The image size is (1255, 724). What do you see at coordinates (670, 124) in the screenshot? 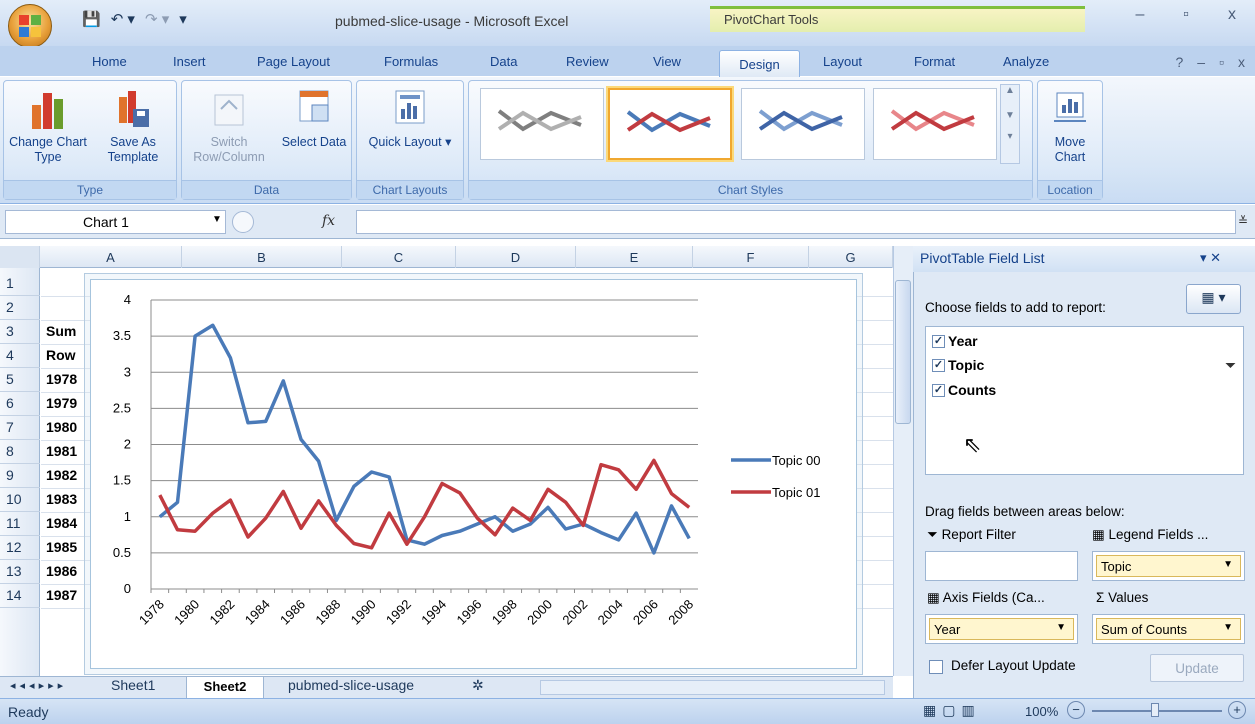
I see `chart-style-selected` at bounding box center [670, 124].